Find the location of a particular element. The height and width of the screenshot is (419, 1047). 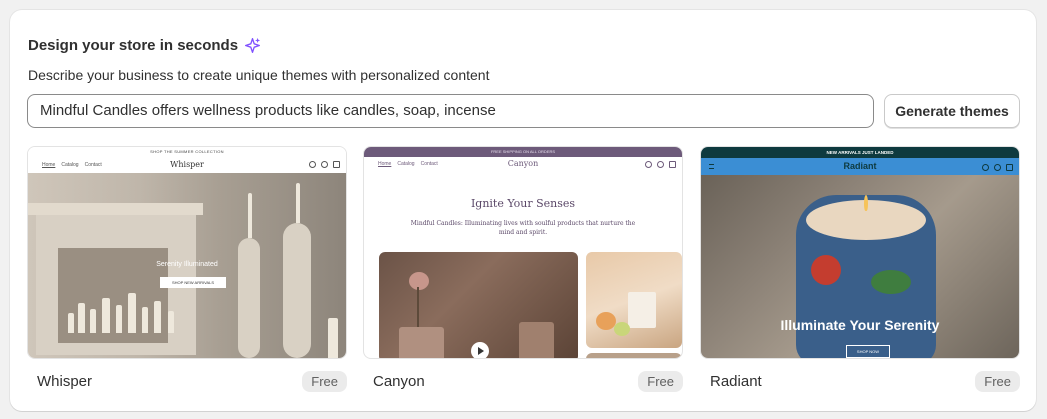

preview-logo: Radiant is located at coordinates (860, 166).